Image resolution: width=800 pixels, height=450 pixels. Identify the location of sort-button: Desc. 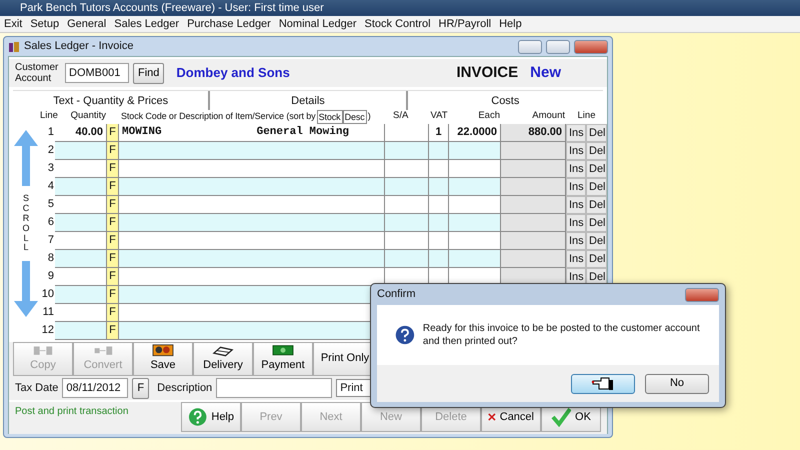
(354, 117).